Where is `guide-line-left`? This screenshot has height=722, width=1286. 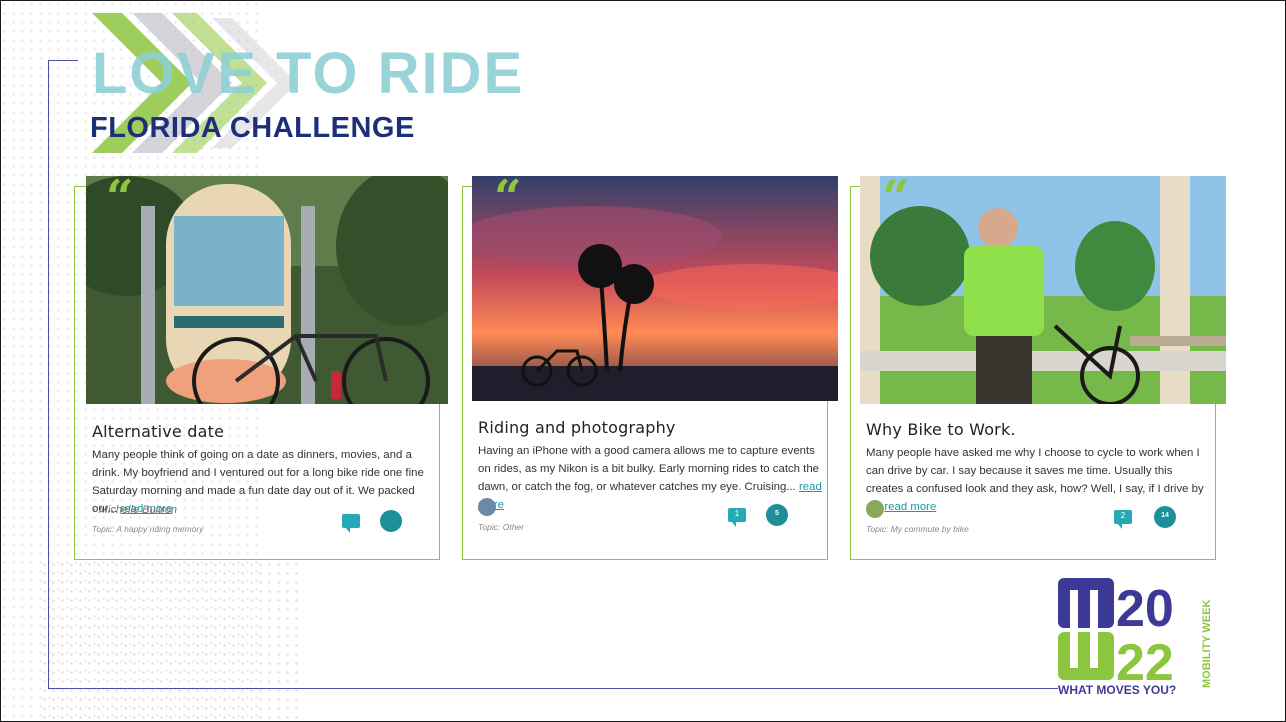 guide-line-left is located at coordinates (48, 374).